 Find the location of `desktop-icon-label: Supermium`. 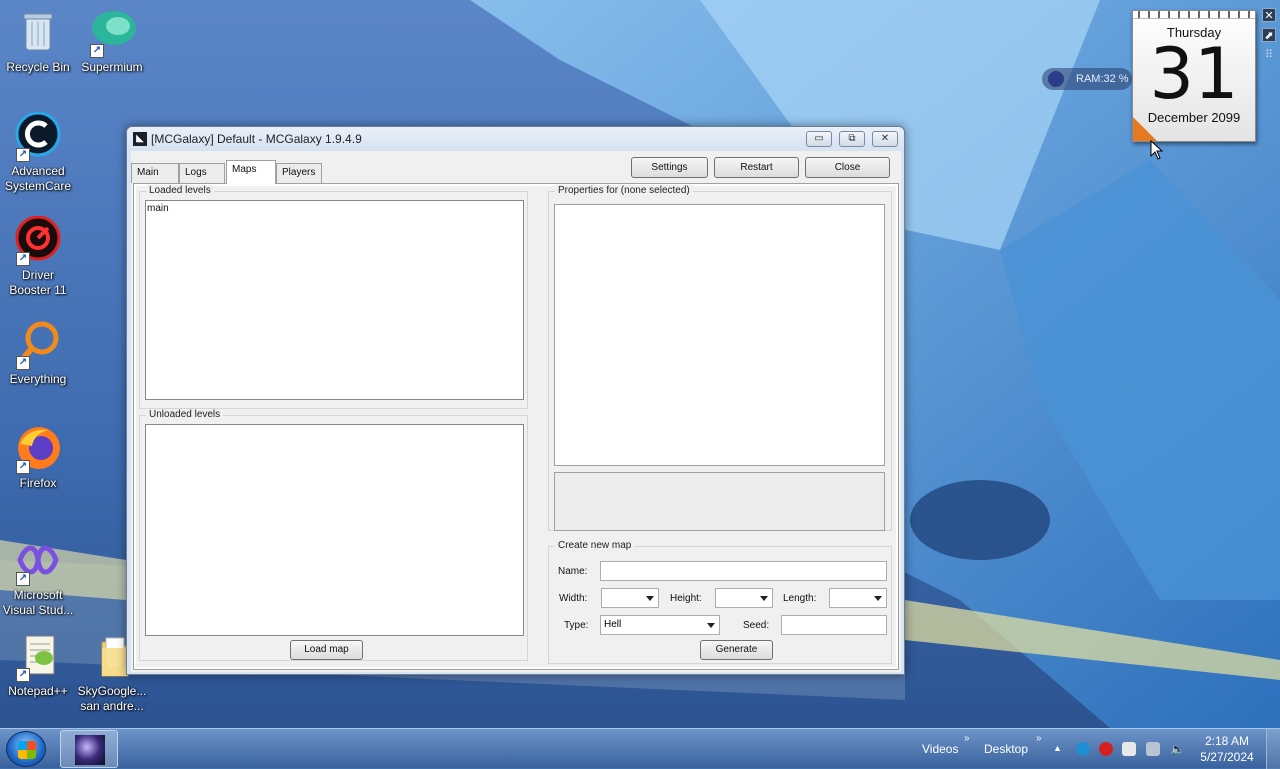

desktop-icon-label: Supermium is located at coordinates (112, 67).